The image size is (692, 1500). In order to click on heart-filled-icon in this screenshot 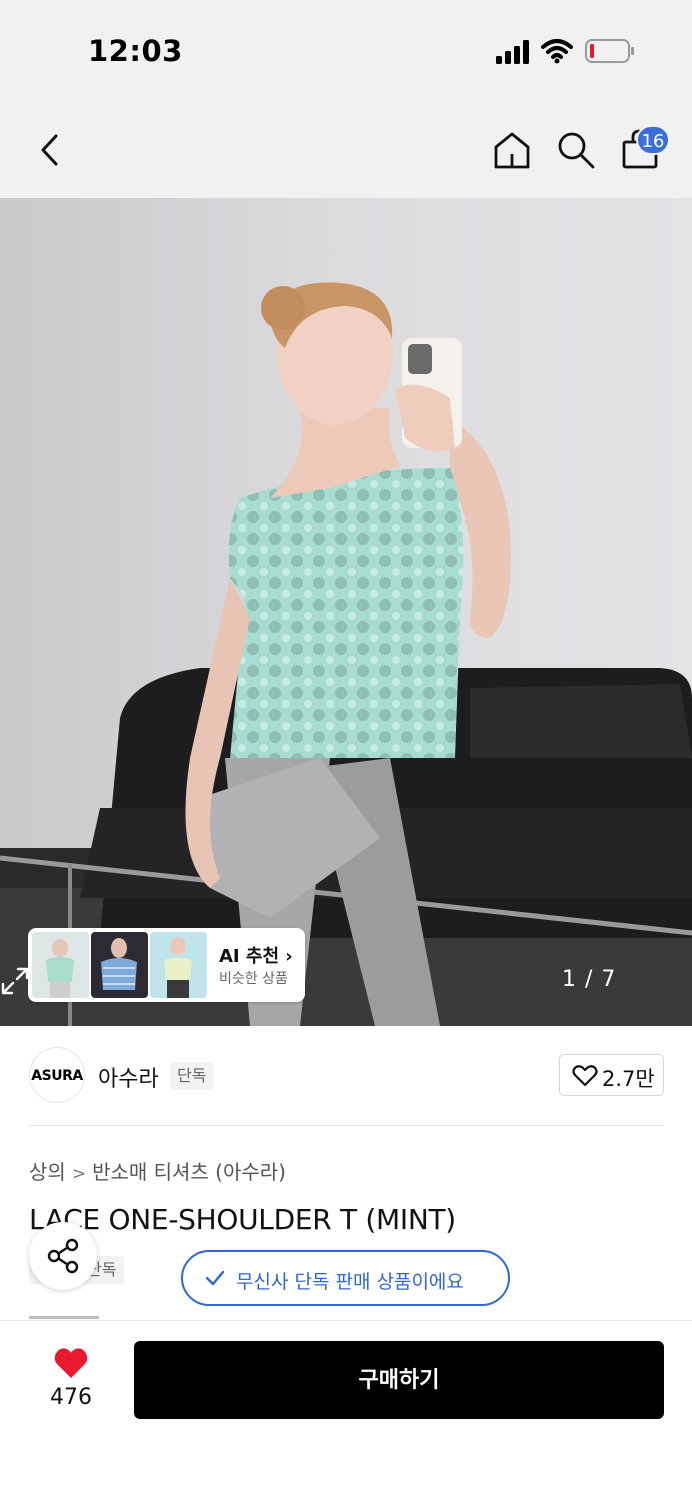, I will do `click(71, 1363)`.